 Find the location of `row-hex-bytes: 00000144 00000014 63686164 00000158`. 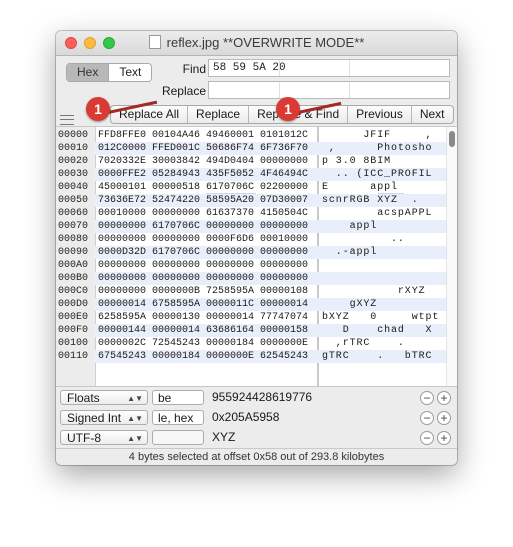

row-hex-bytes: 00000144 00000014 63686164 00000158 is located at coordinates (207, 330).